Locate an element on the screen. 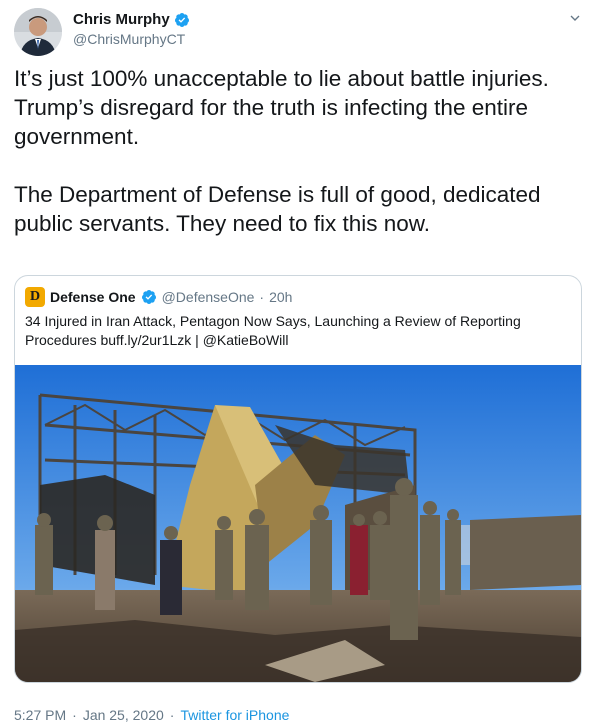  quoted-author-name: Defense One is located at coordinates (93, 297).